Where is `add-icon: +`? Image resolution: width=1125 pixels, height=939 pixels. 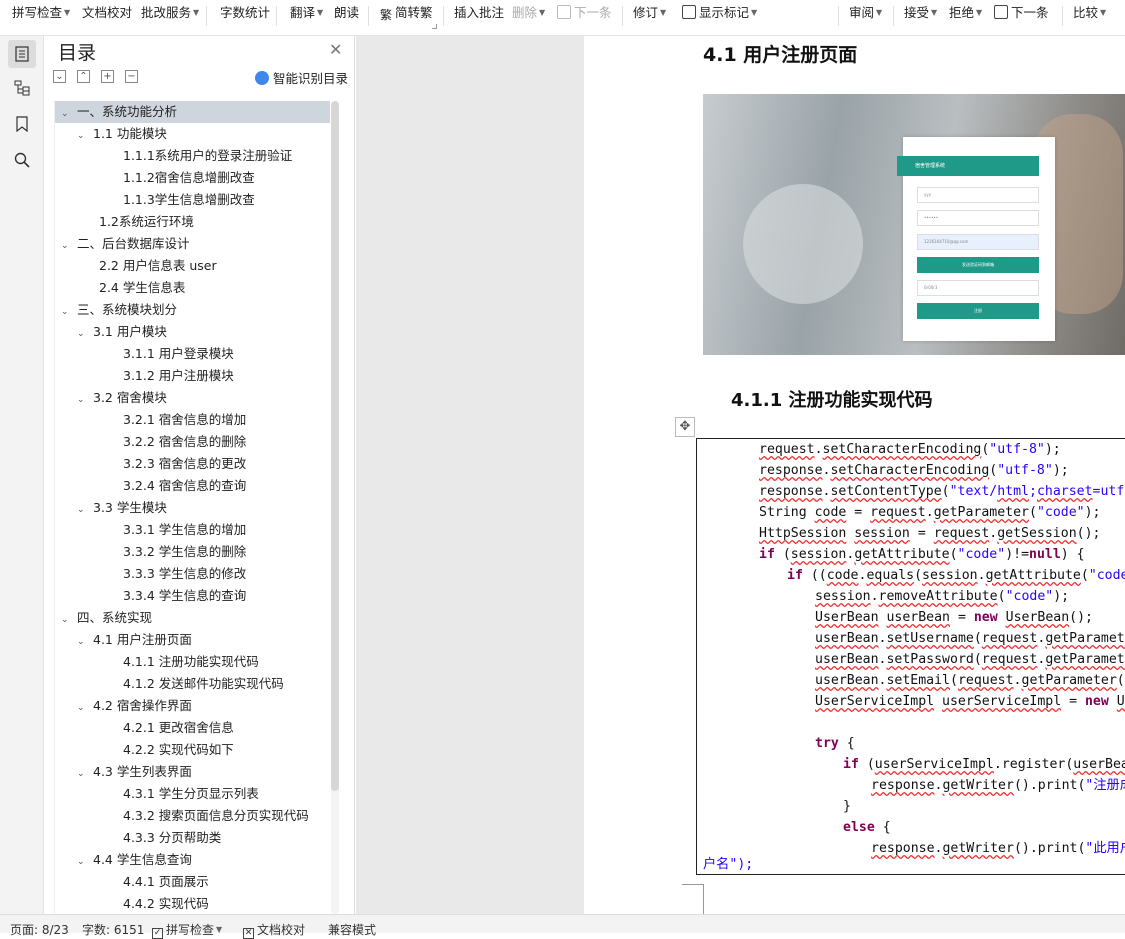 add-icon: + is located at coordinates (107, 76).